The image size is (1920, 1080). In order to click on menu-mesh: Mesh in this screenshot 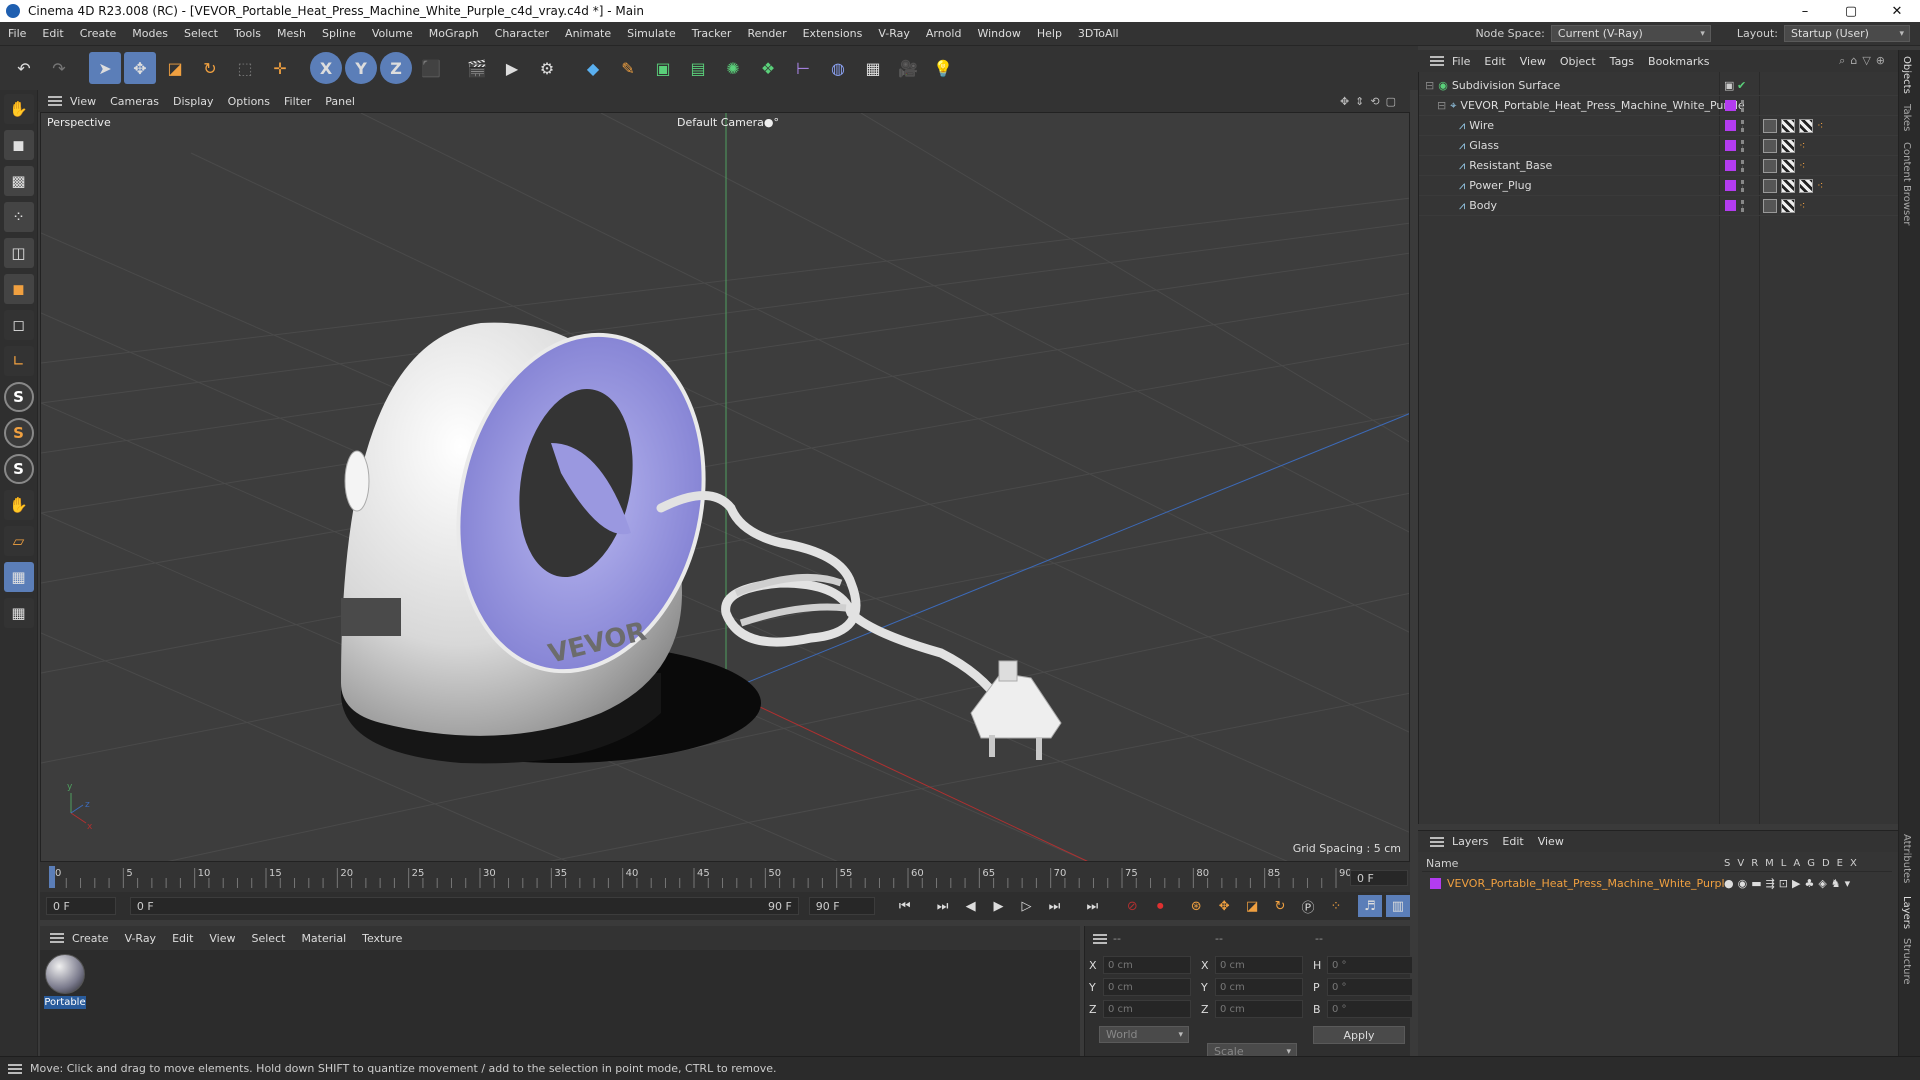, I will do `click(291, 33)`.